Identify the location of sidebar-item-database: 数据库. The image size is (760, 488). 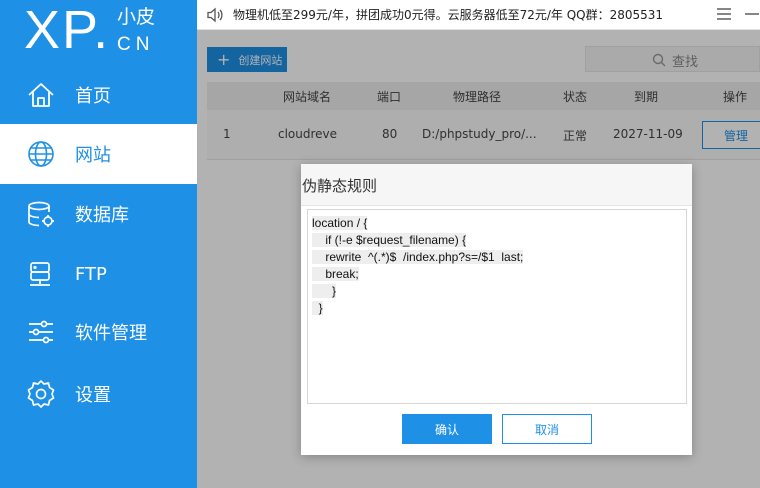
(98, 214).